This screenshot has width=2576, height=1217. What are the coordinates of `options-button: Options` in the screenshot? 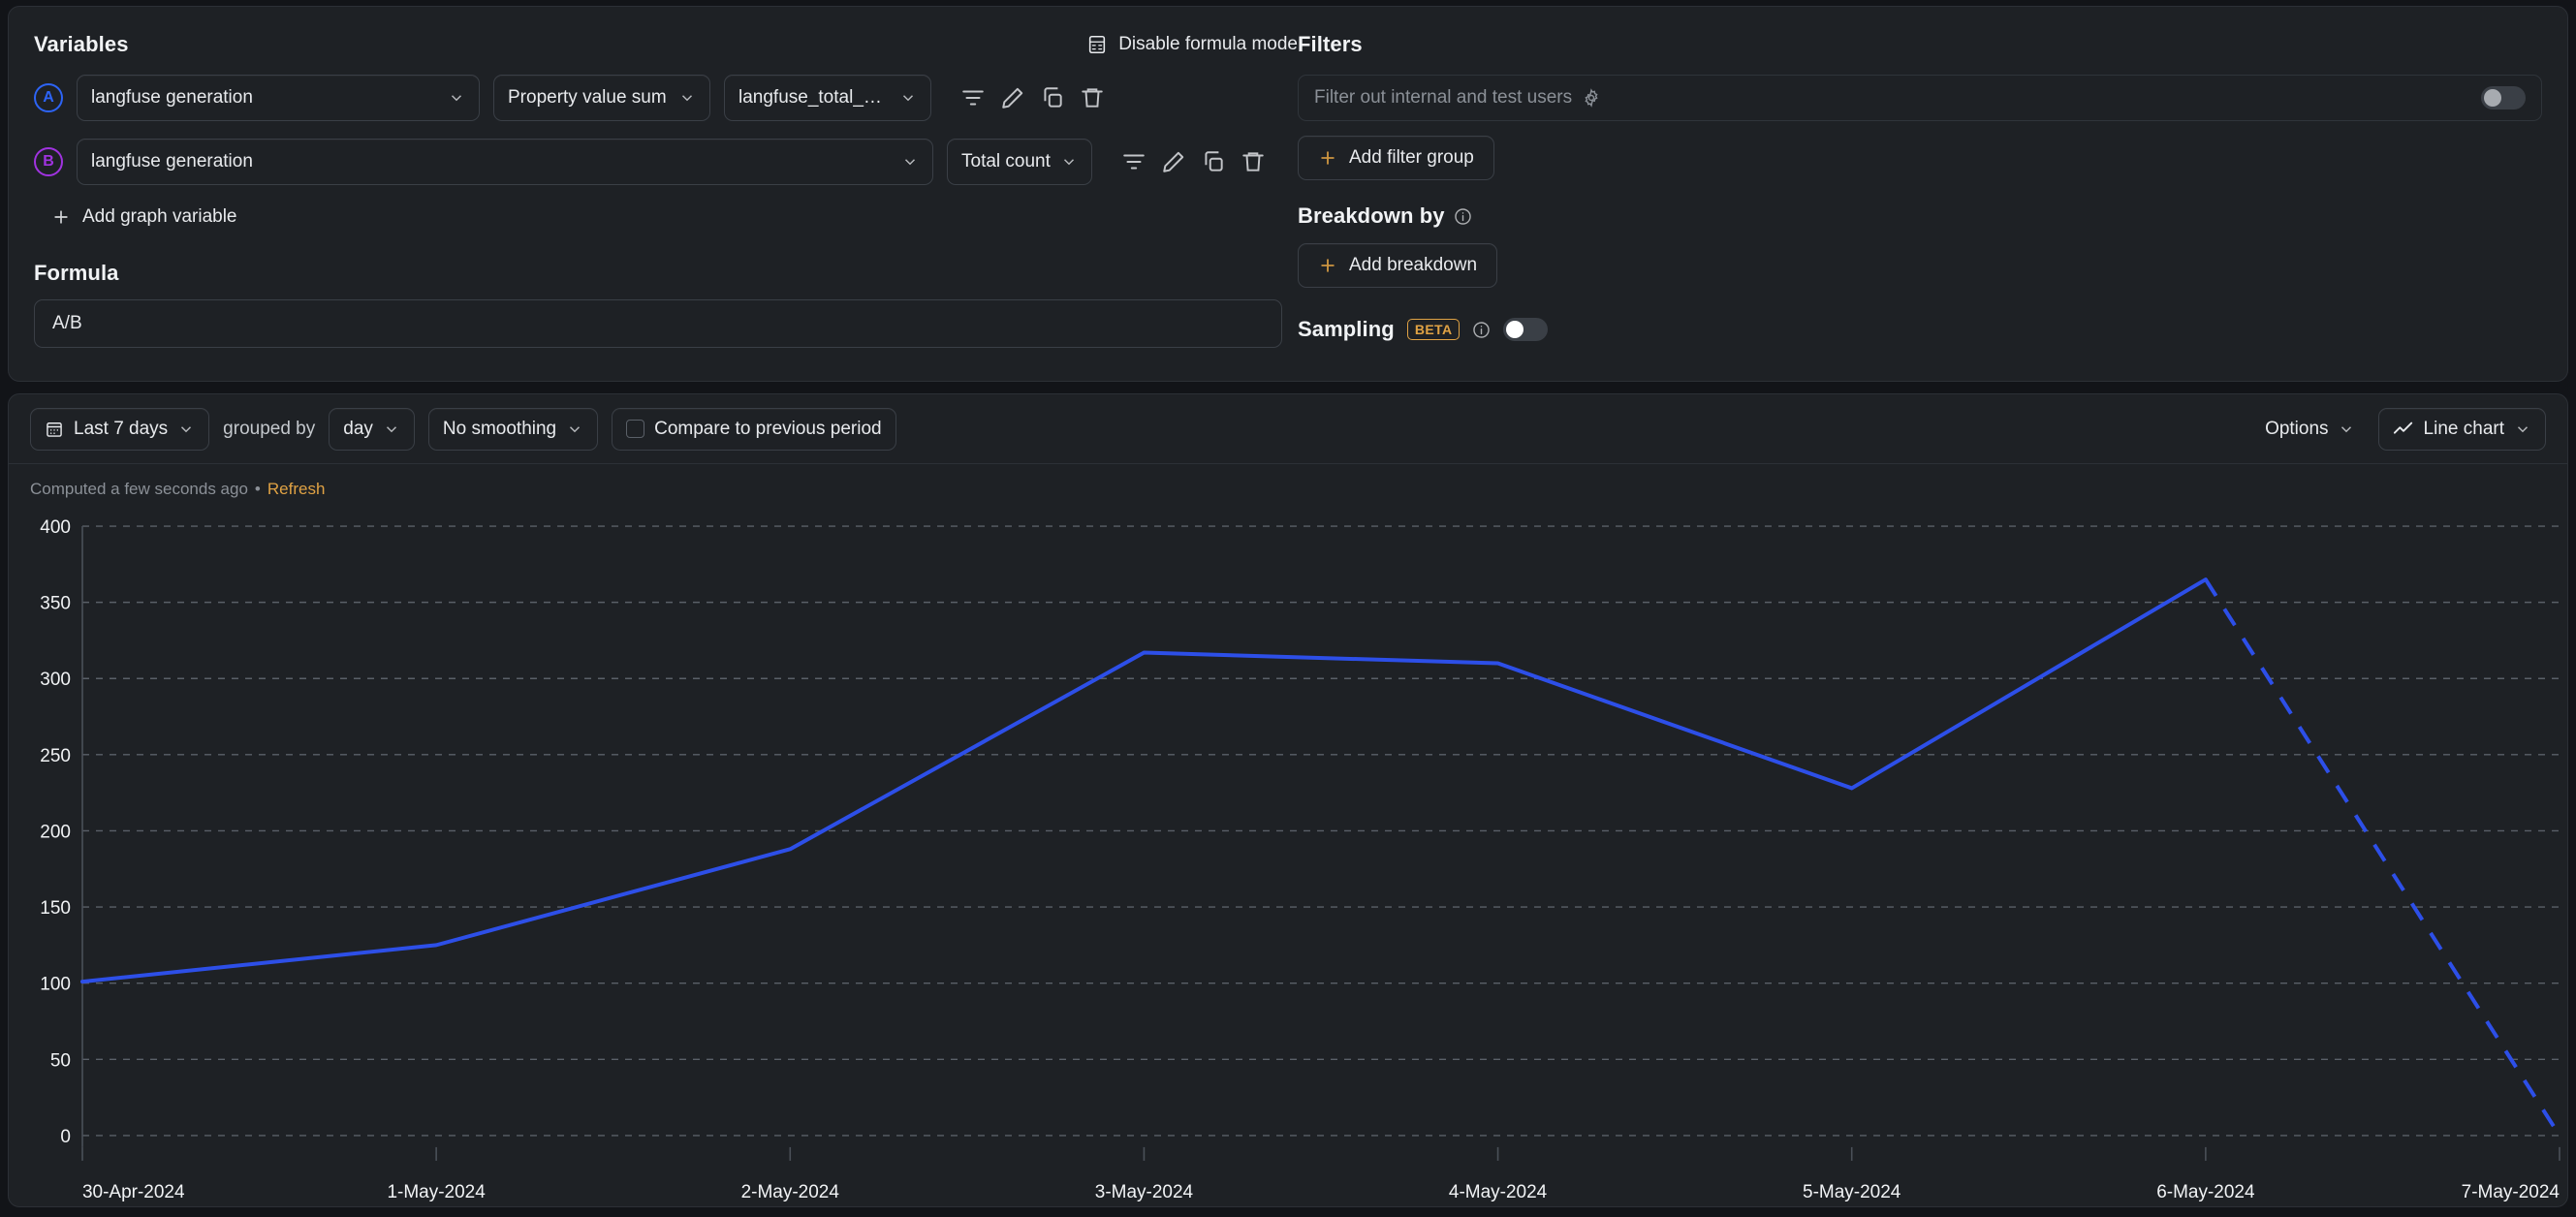 It's located at (2309, 430).